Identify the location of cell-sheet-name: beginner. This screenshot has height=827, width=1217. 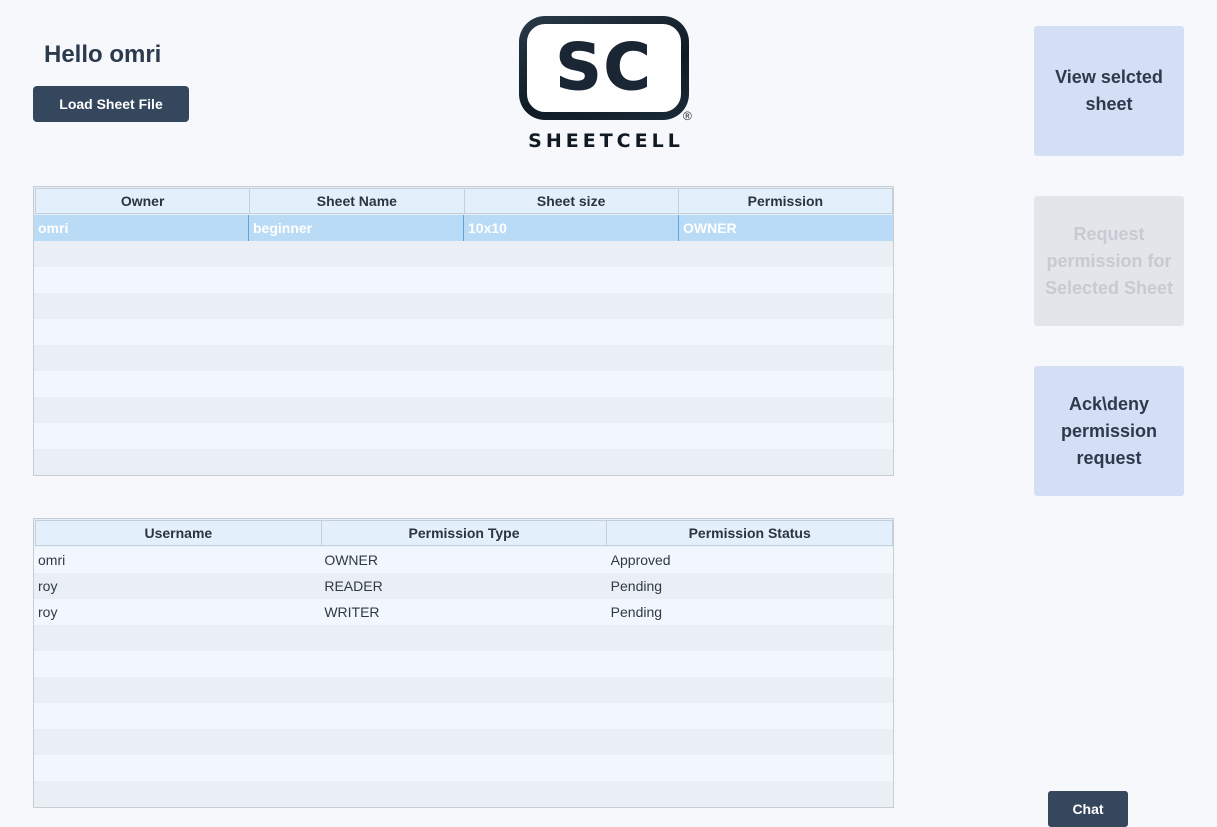
(356, 228).